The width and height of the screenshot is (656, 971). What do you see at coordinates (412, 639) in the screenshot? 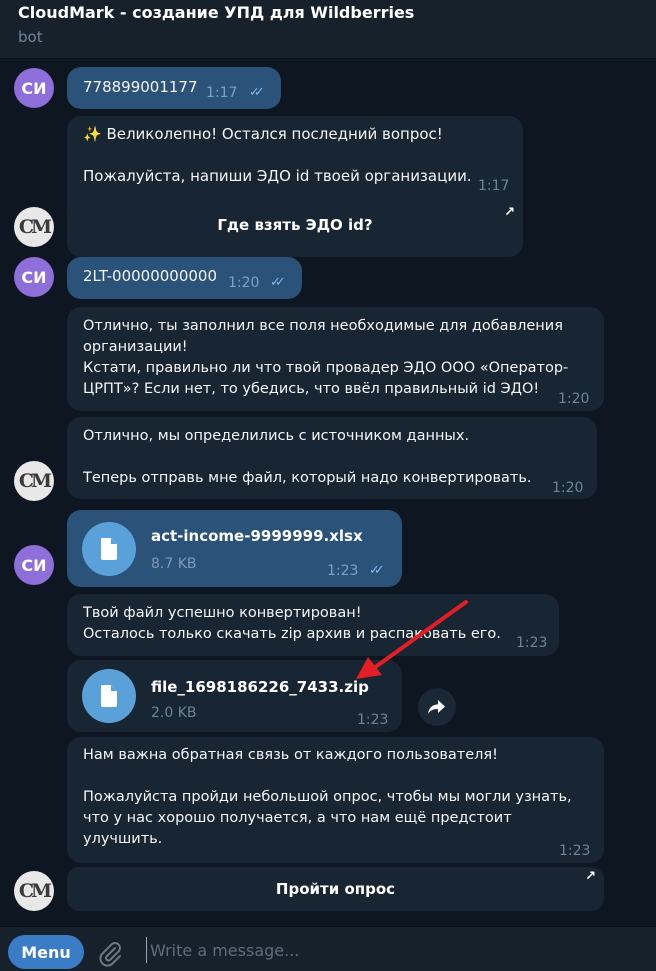
I see `annotation-arrow` at bounding box center [412, 639].